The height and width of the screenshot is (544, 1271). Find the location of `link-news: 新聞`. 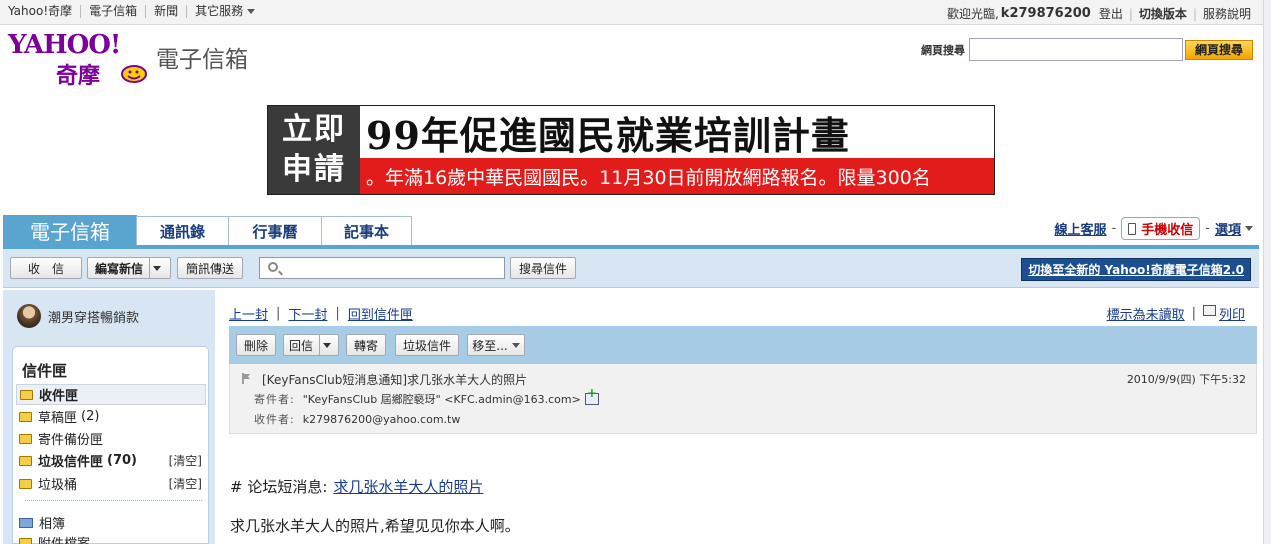

link-news: 新聞 is located at coordinates (165, 11).